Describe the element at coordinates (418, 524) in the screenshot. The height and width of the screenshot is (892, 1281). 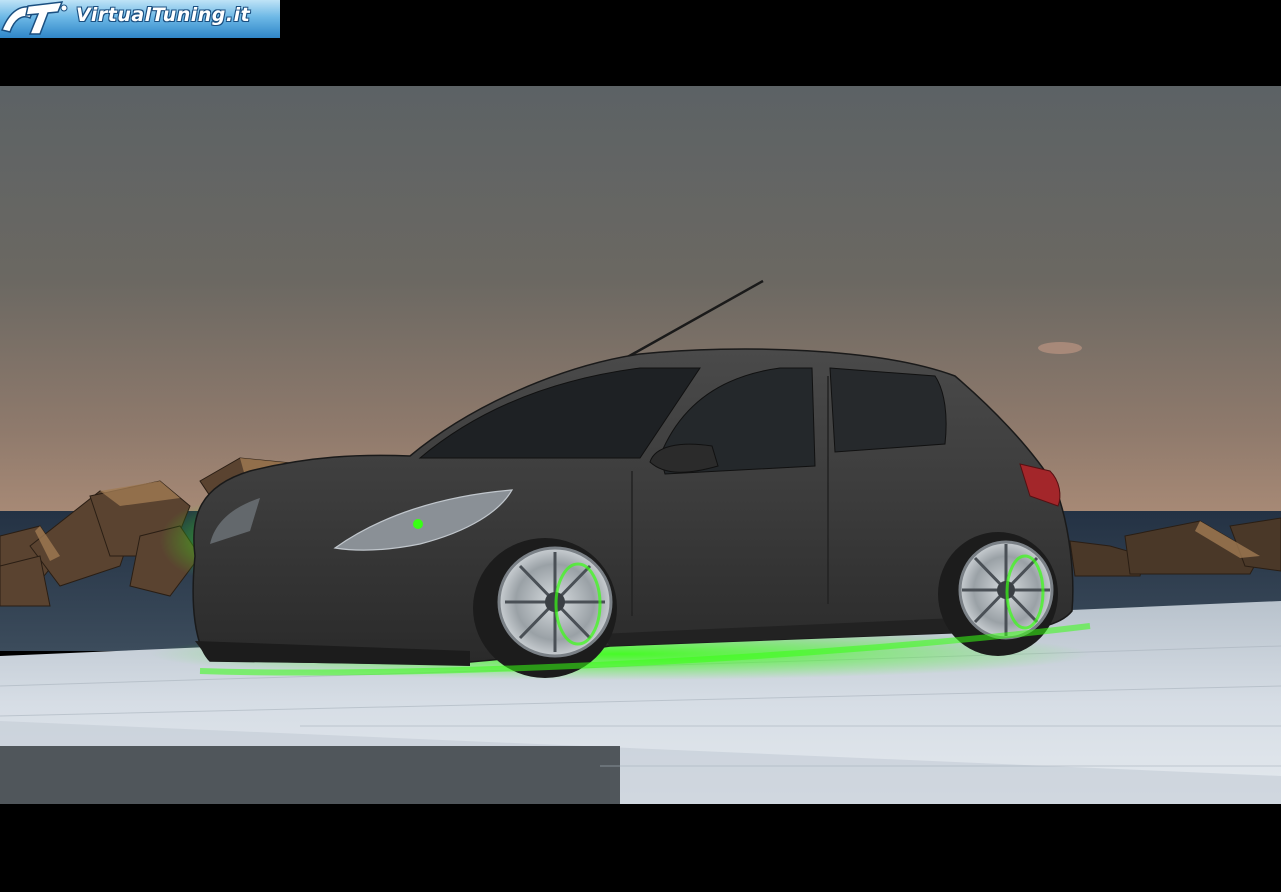
I see `headlight-led` at that location.